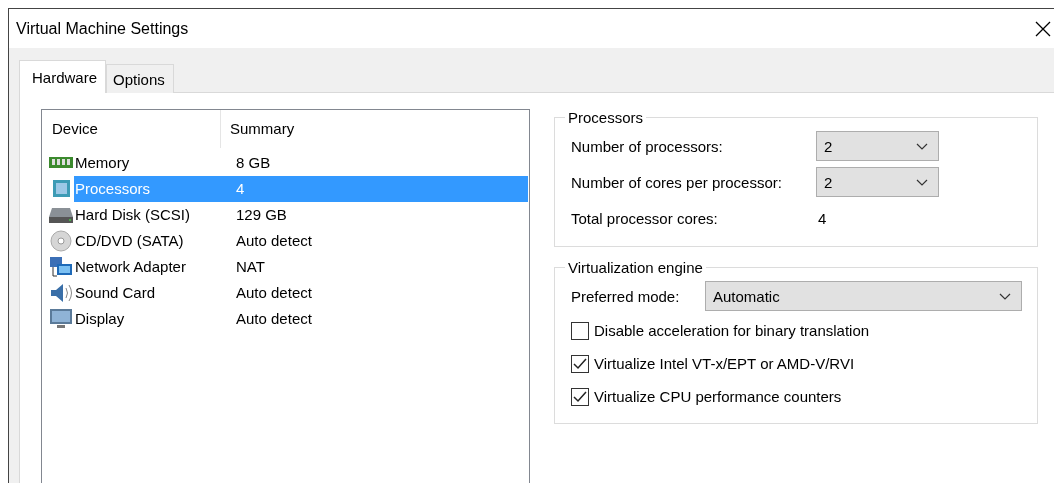 Image resolution: width=1054 pixels, height=483 pixels. I want to click on device-summary: 8 GB, so click(377, 163).